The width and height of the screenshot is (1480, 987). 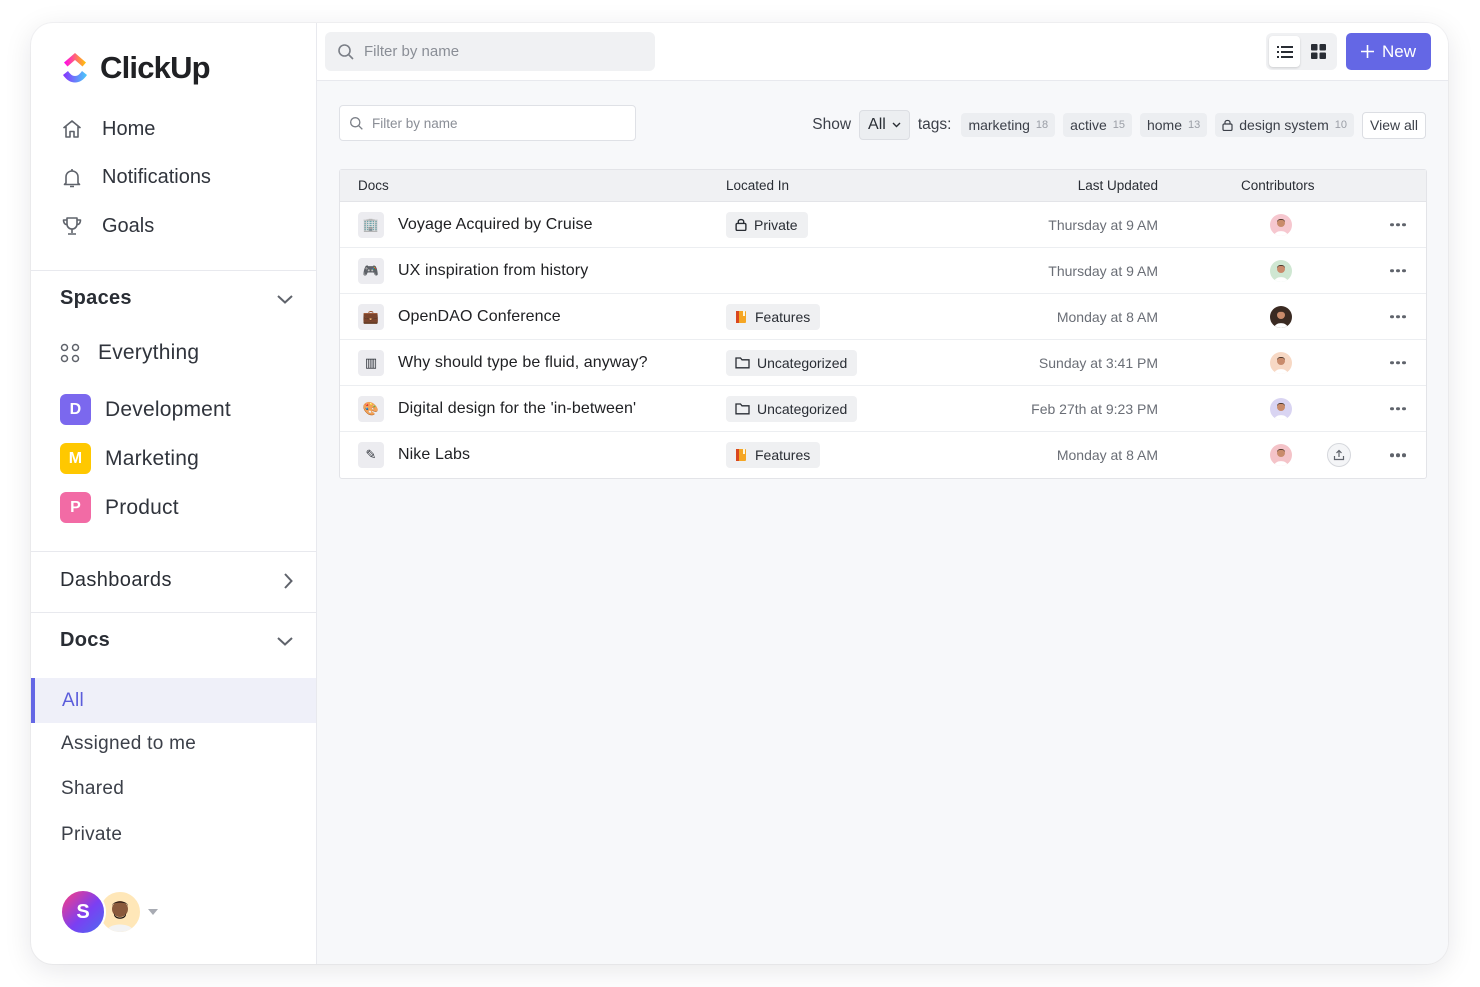 What do you see at coordinates (129, 353) in the screenshot?
I see `space-everything: Everything` at bounding box center [129, 353].